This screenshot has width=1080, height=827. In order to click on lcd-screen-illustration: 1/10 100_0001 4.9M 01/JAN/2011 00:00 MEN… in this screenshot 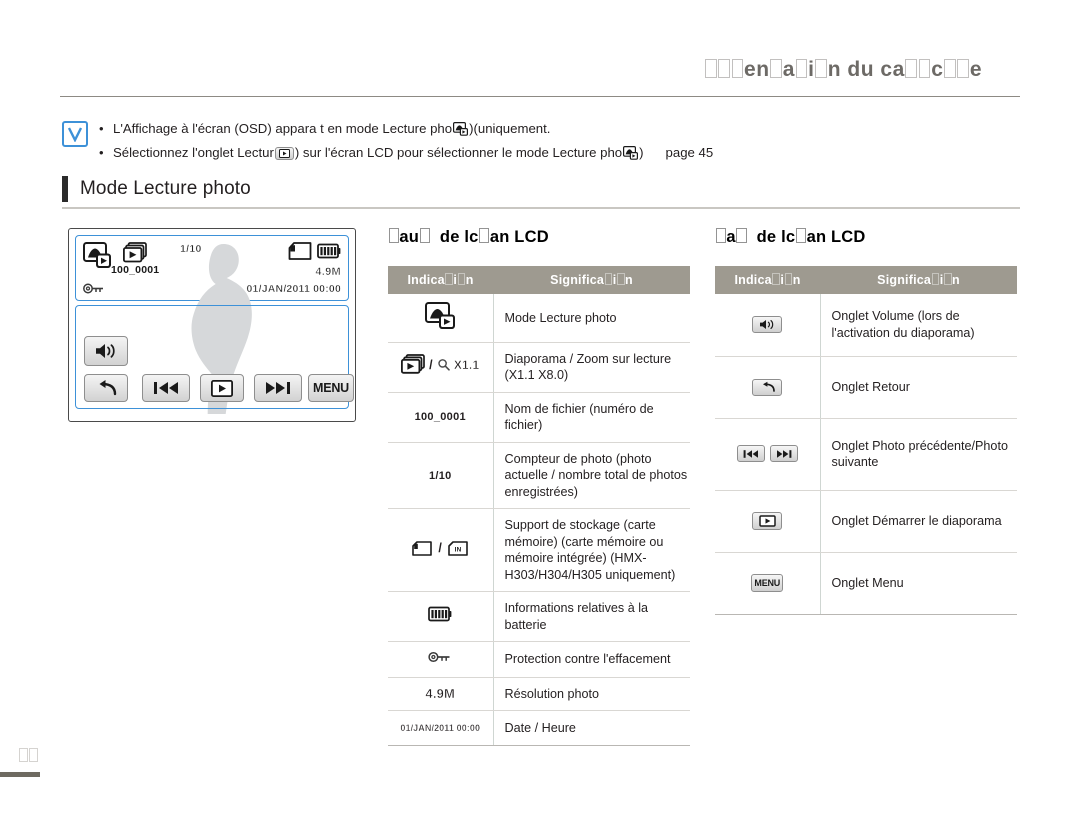, I will do `click(212, 325)`.